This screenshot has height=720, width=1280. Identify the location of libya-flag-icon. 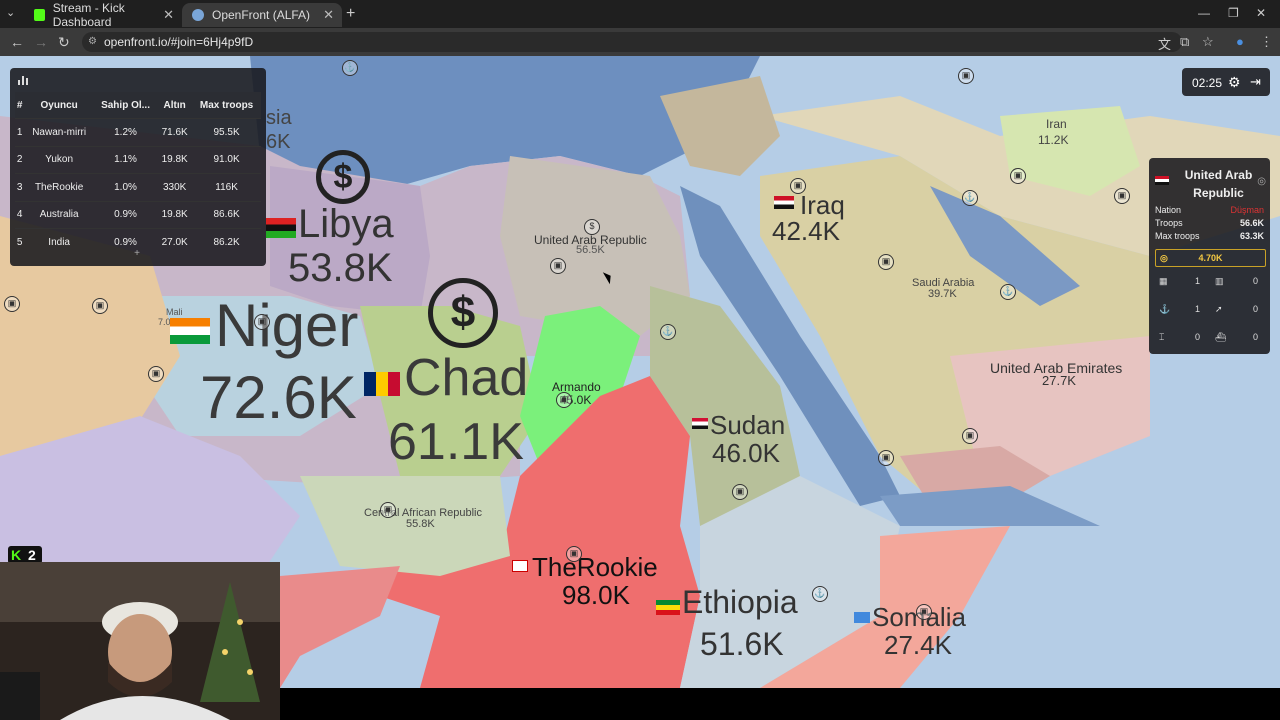
(281, 228).